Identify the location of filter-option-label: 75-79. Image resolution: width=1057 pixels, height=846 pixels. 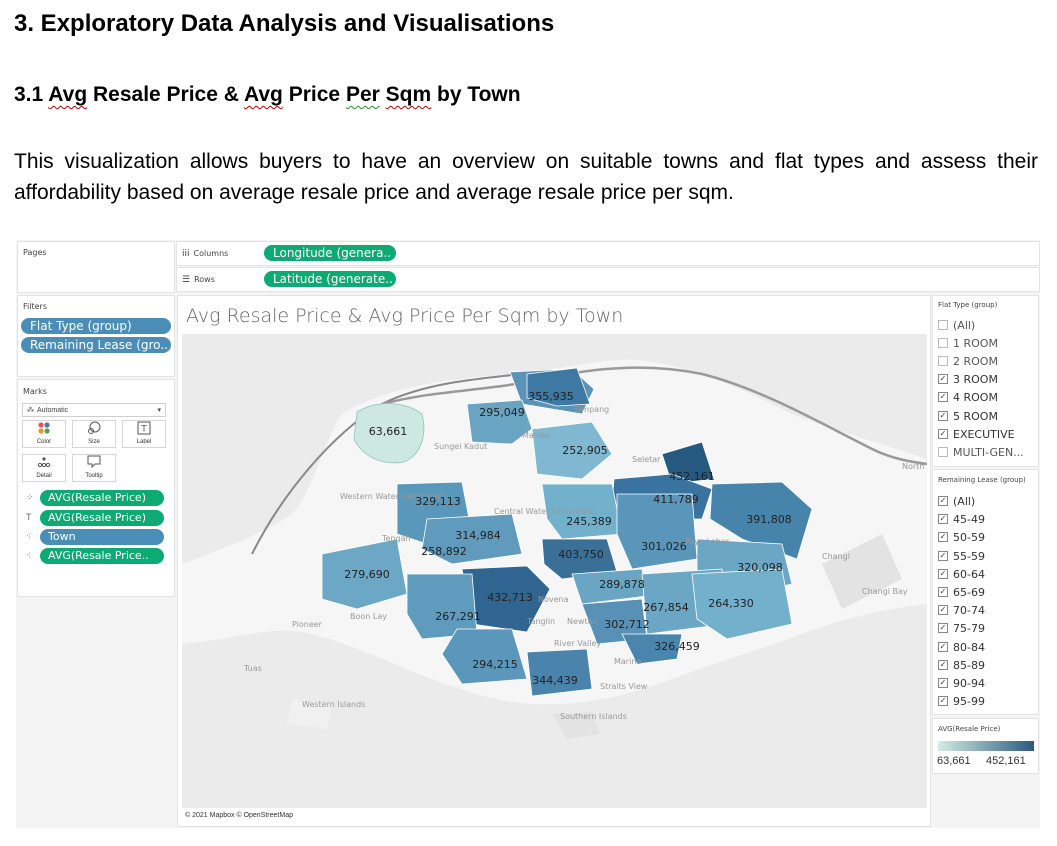
(969, 629).